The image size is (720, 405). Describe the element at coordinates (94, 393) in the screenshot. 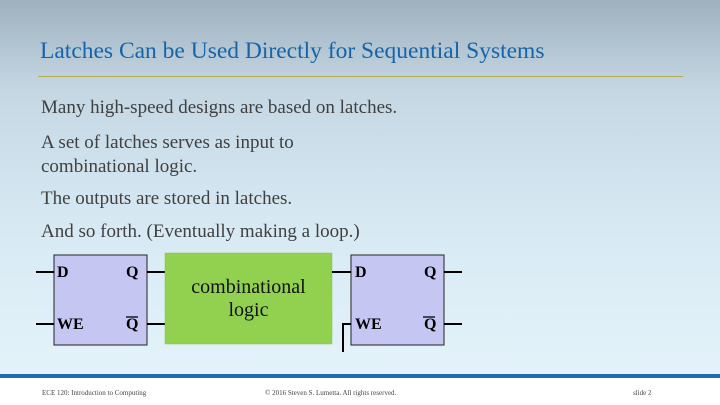

I see `footer-course: ECE 120: Introduction to Computing` at that location.